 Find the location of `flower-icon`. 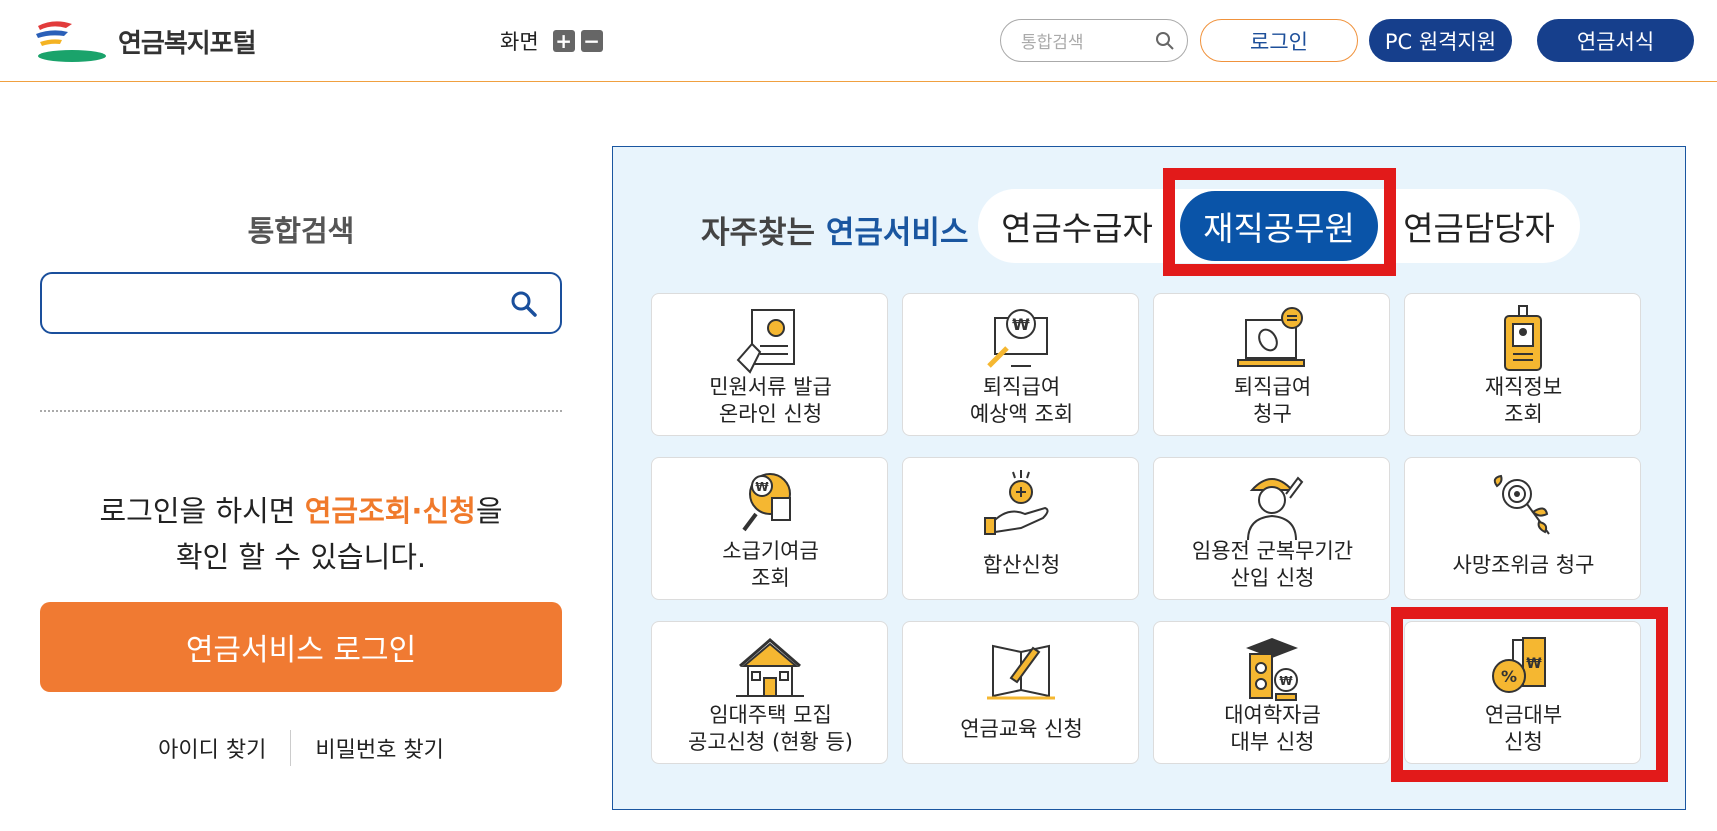

flower-icon is located at coordinates (1521, 504).